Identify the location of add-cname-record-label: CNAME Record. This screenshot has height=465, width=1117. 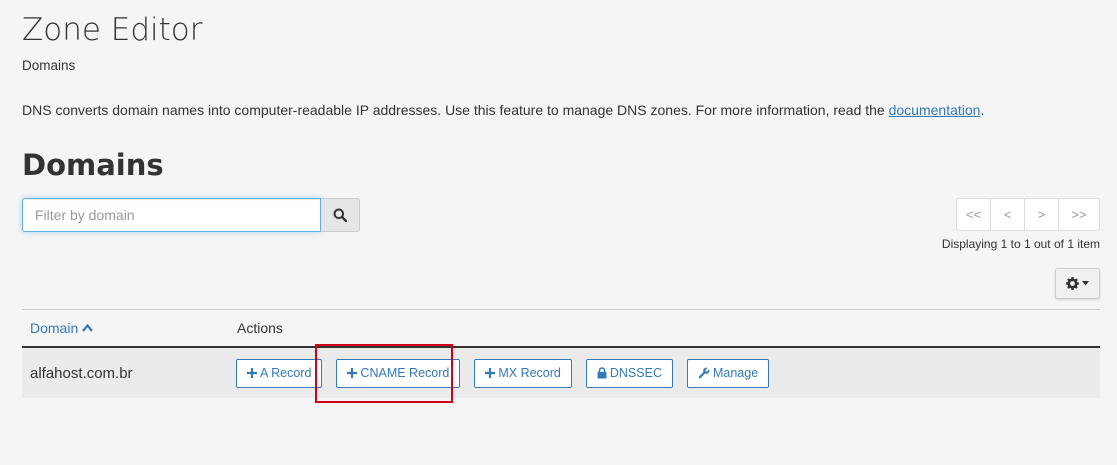
(405, 373).